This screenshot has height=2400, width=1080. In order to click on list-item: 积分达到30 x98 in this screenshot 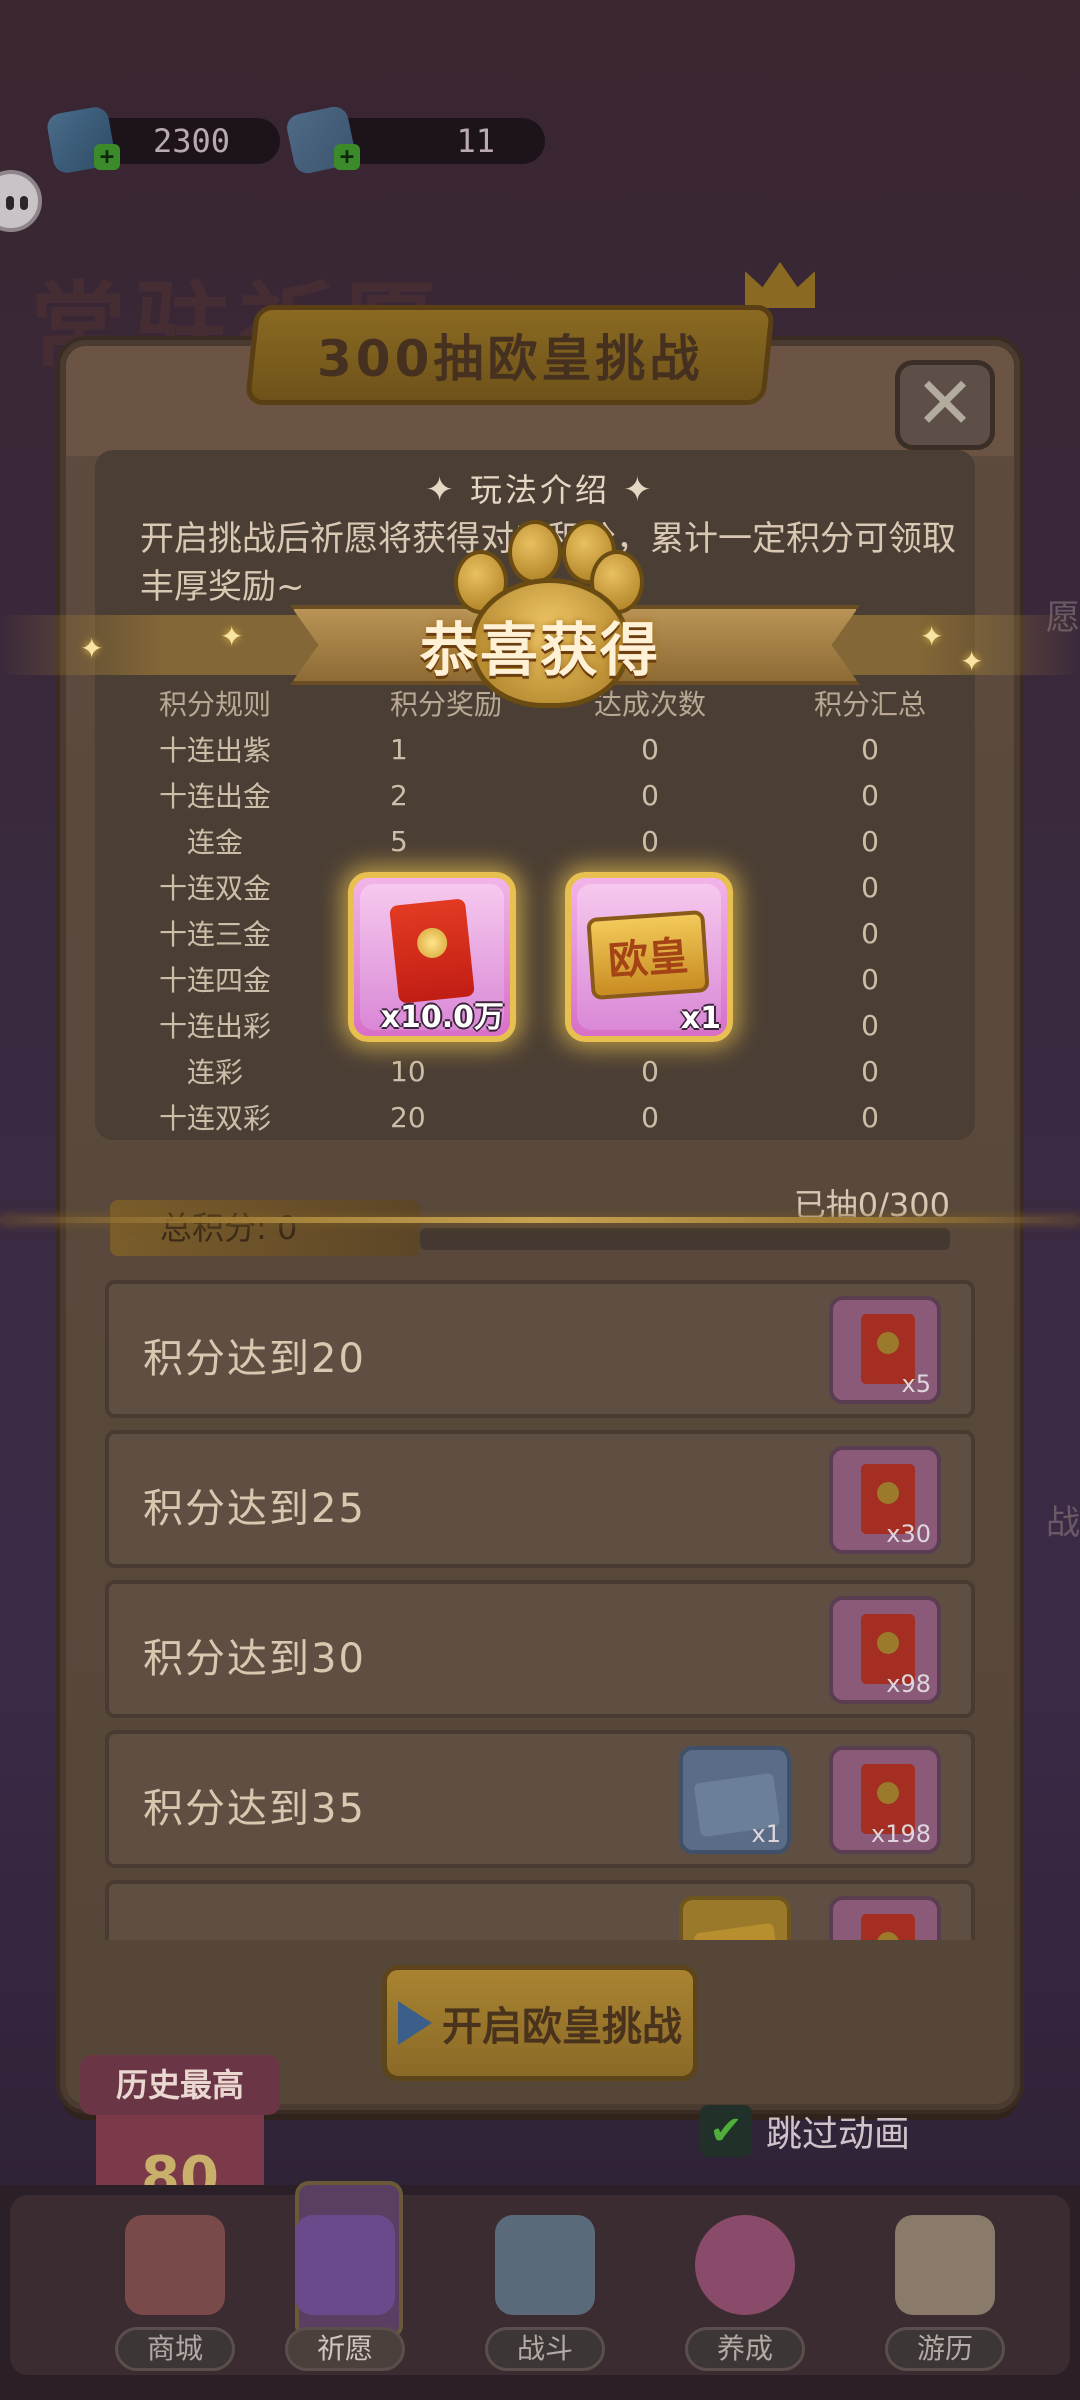, I will do `click(540, 1649)`.